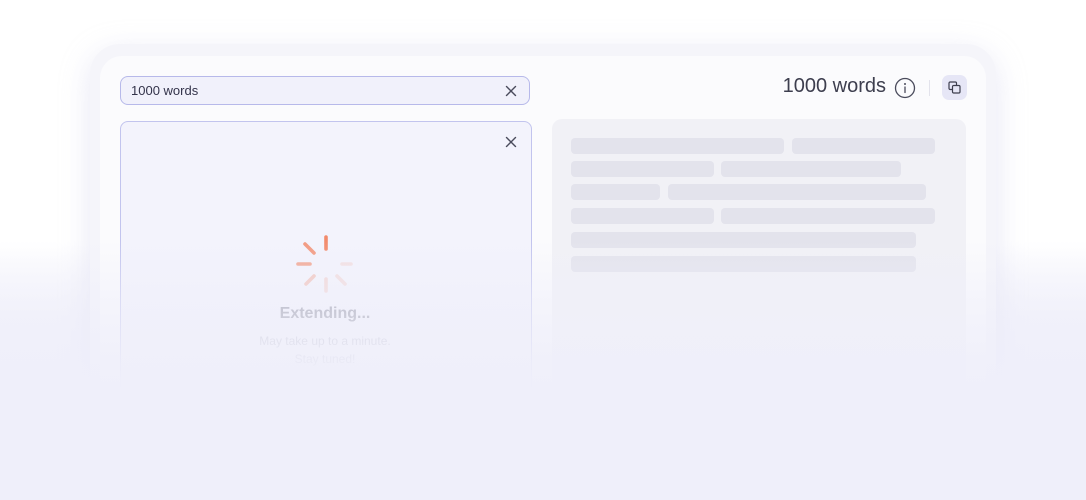 Image resolution: width=1086 pixels, height=500 pixels. I want to click on copy-icon, so click(954, 87).